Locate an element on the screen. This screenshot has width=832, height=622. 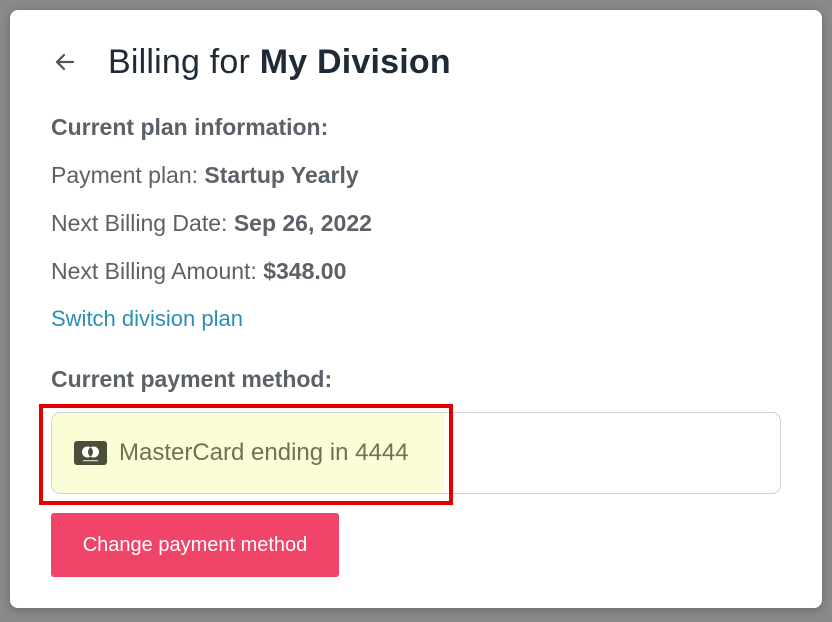
title-prefix: Billing for is located at coordinates (179, 61).